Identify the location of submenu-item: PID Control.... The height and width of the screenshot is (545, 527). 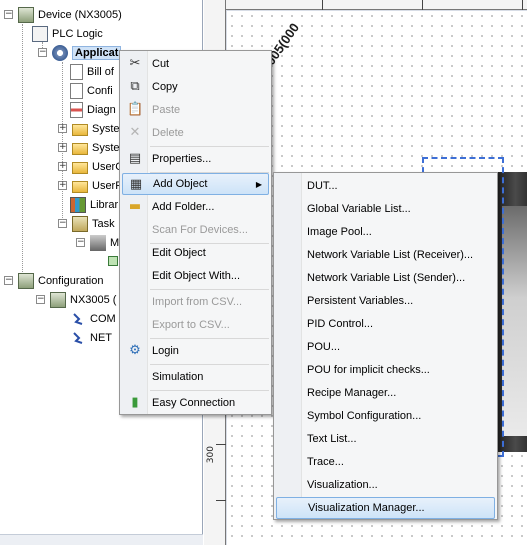
(385, 324).